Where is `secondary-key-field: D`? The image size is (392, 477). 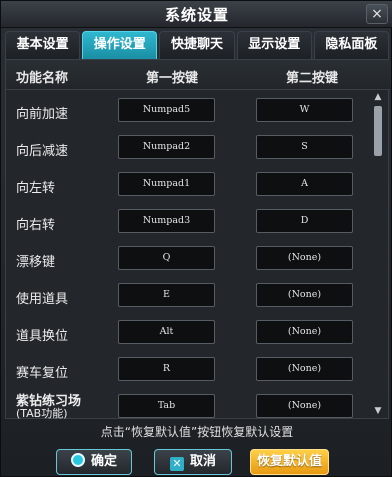 secondary-key-field: D is located at coordinates (304, 221).